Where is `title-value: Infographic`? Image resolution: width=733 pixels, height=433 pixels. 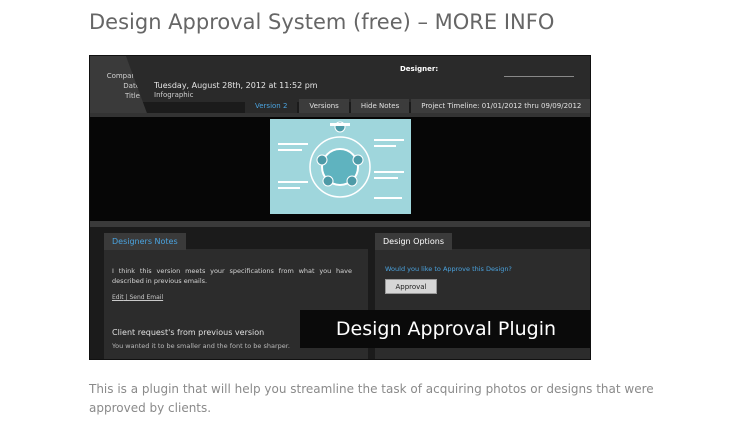 title-value: Infographic is located at coordinates (174, 95).